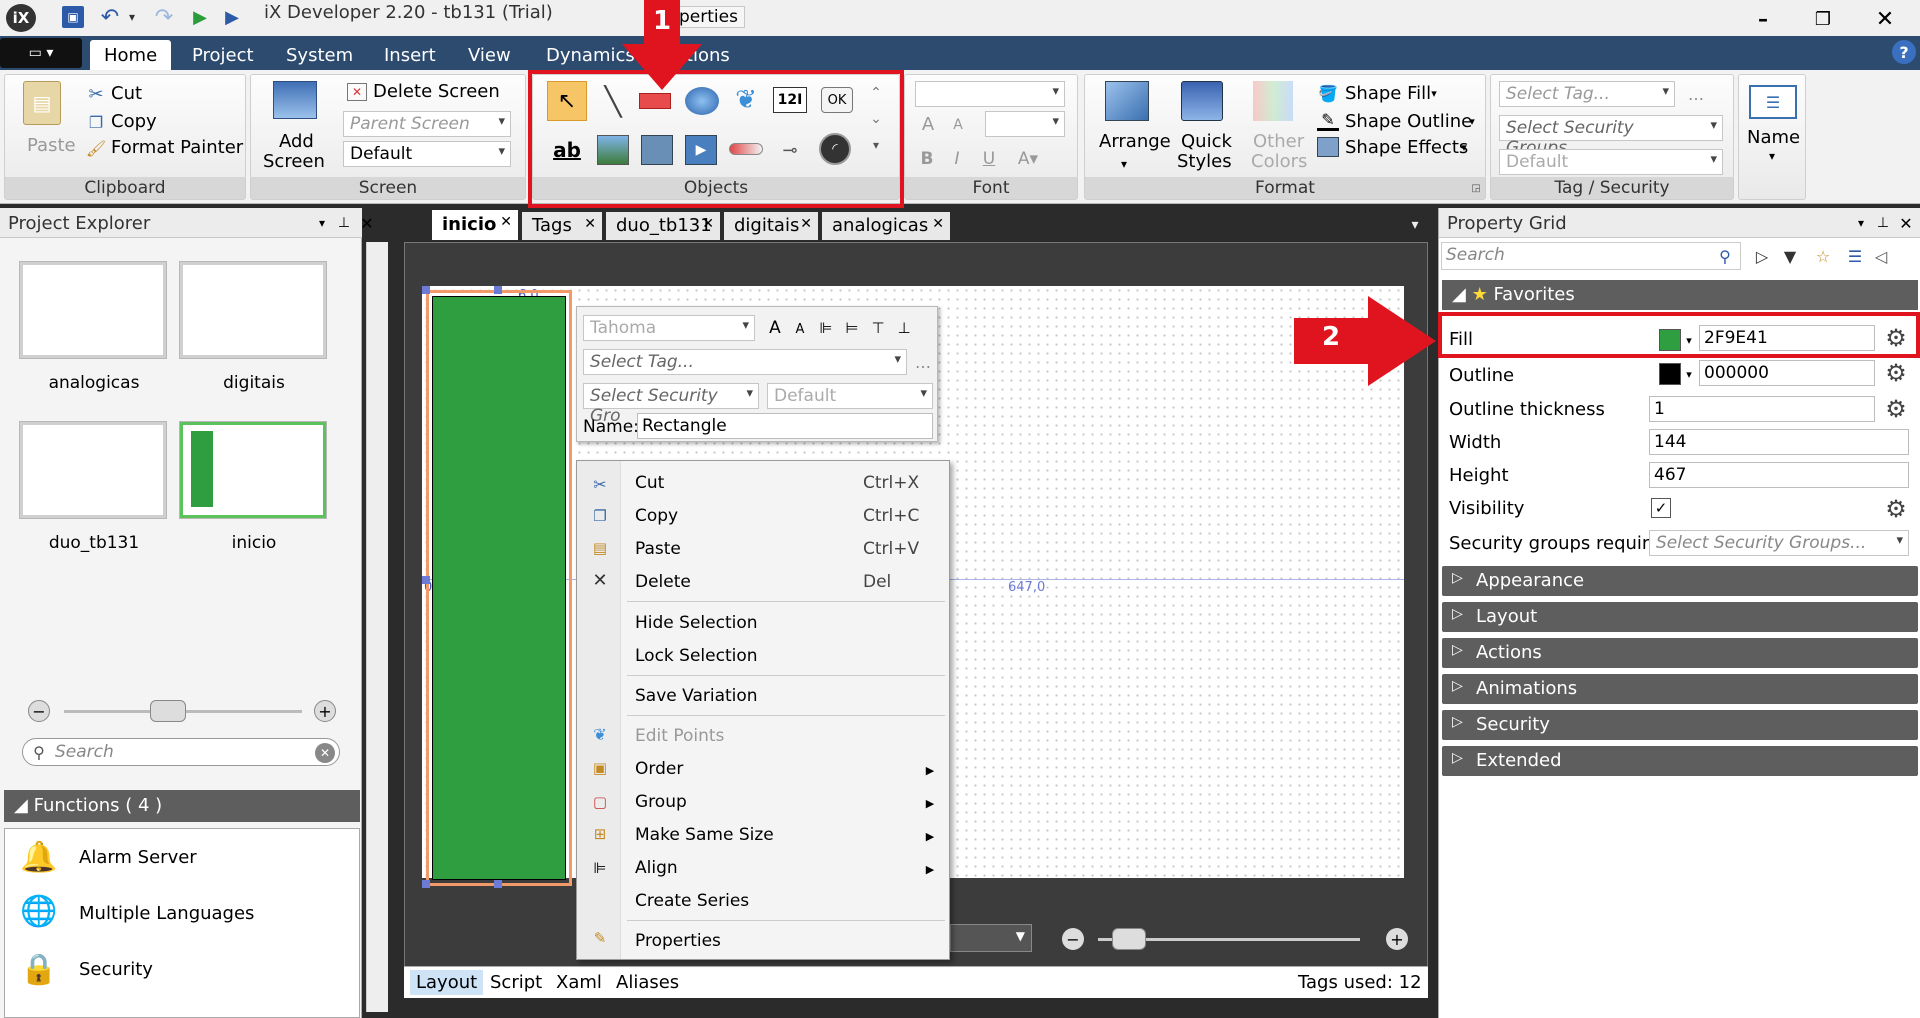  Describe the element at coordinates (1680, 295) in the screenshot. I see `favorites-header: ◢ ★ Favorites` at that location.